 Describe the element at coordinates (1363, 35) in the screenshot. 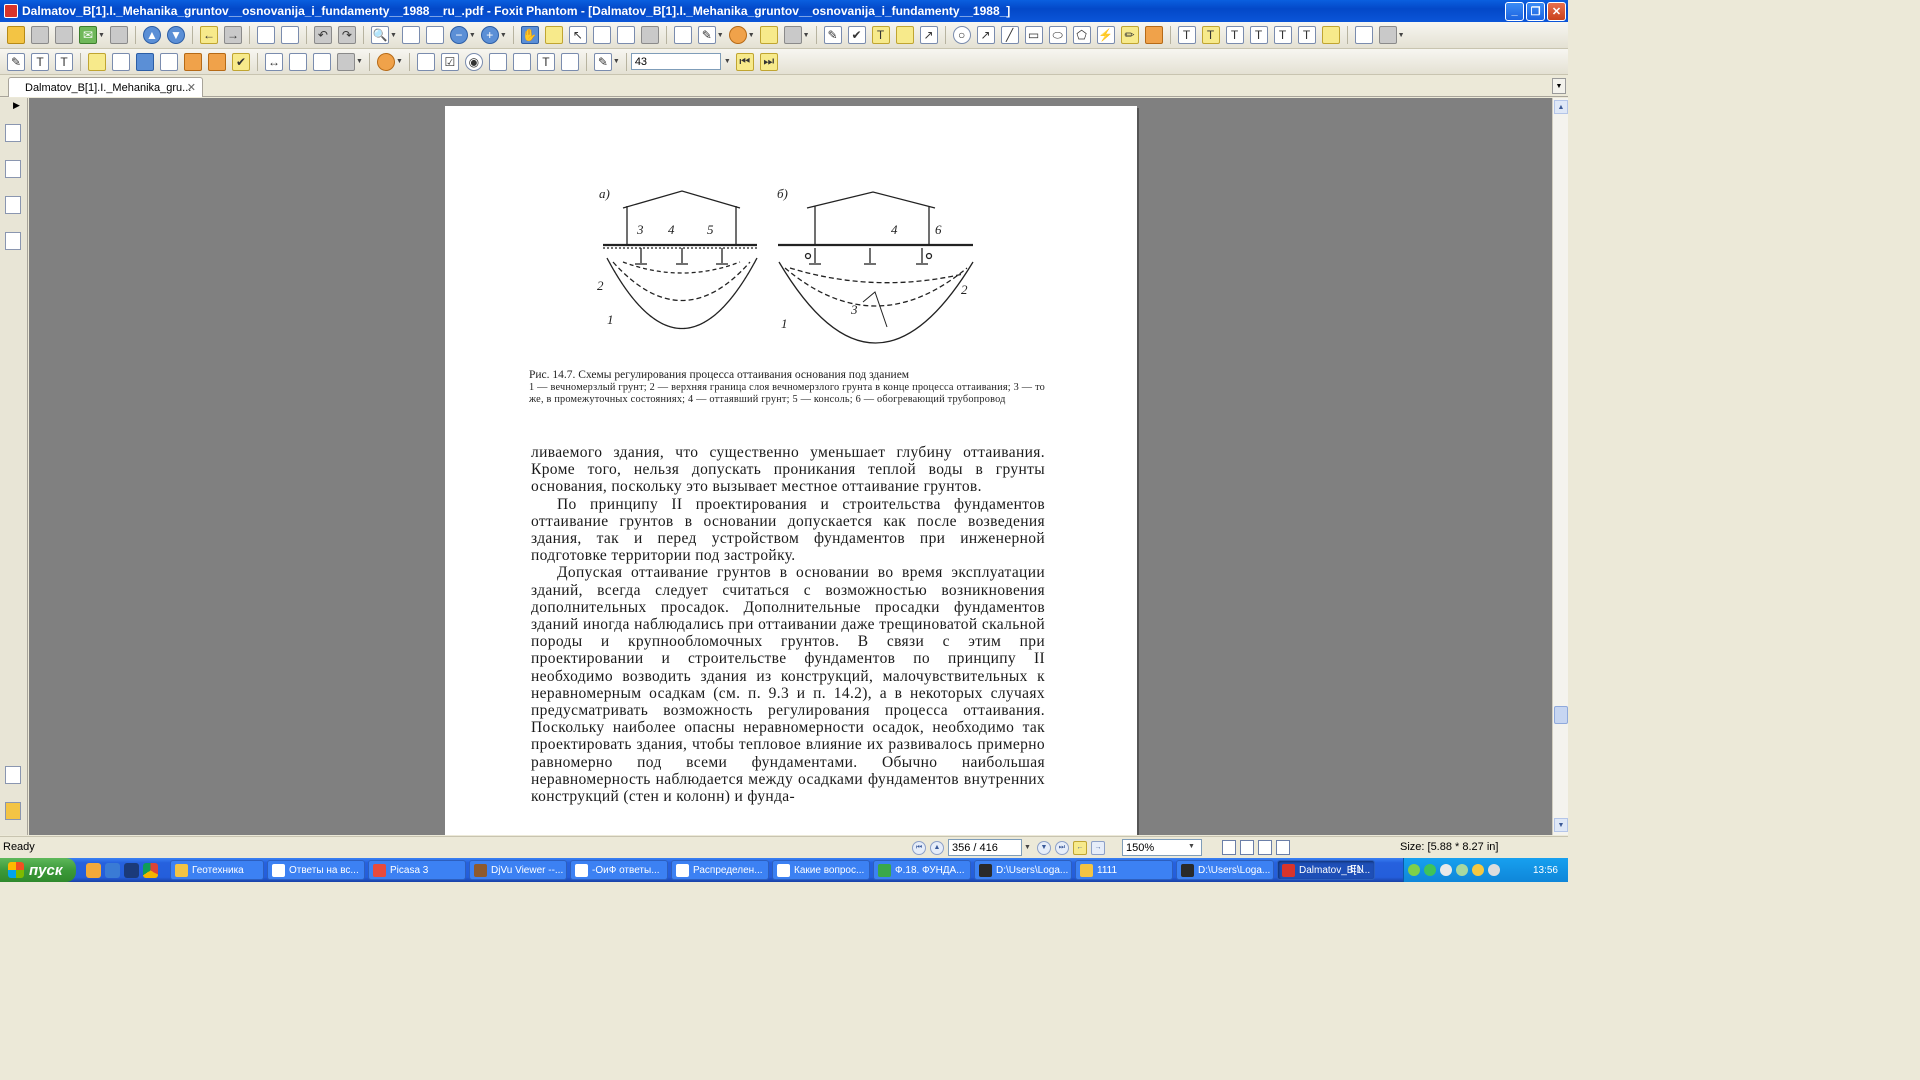

I see `crop-icon` at that location.